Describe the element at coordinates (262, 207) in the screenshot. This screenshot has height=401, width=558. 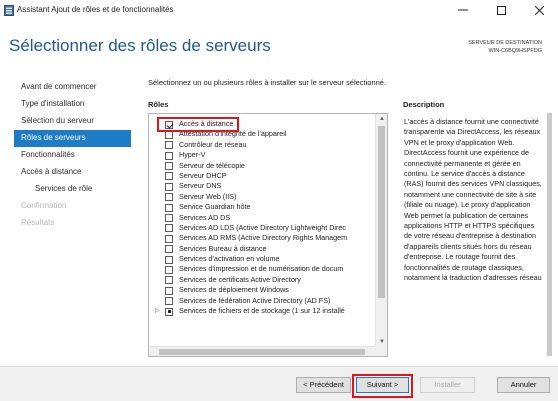
I see `role-item: Service Guardian hôte` at that location.